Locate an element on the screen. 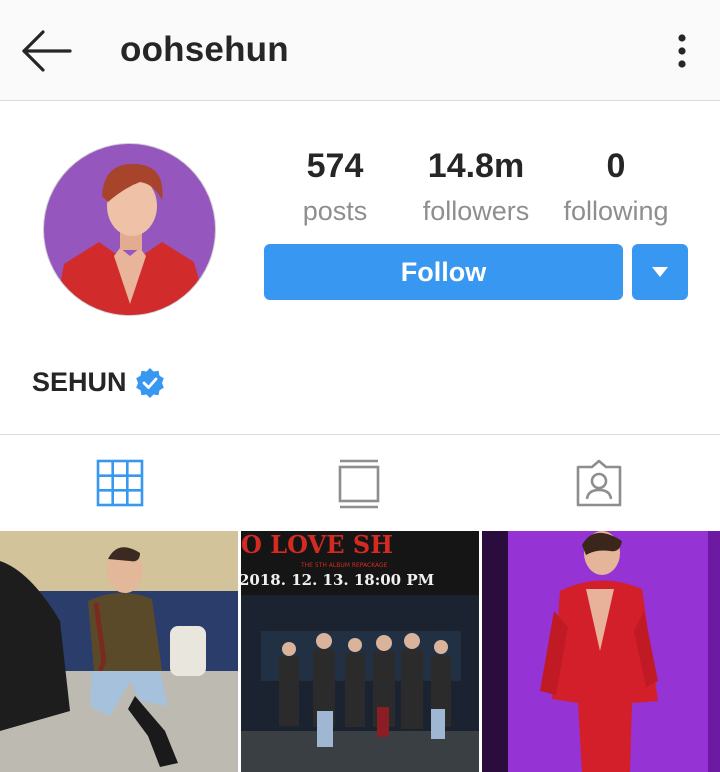 The width and height of the screenshot is (720, 772). arrow-left-icon is located at coordinates (47, 51).